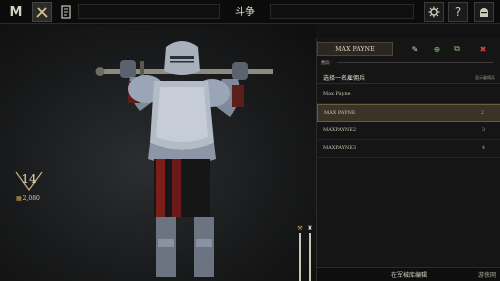  I want to click on gold-value: 2,080, so click(31, 198).